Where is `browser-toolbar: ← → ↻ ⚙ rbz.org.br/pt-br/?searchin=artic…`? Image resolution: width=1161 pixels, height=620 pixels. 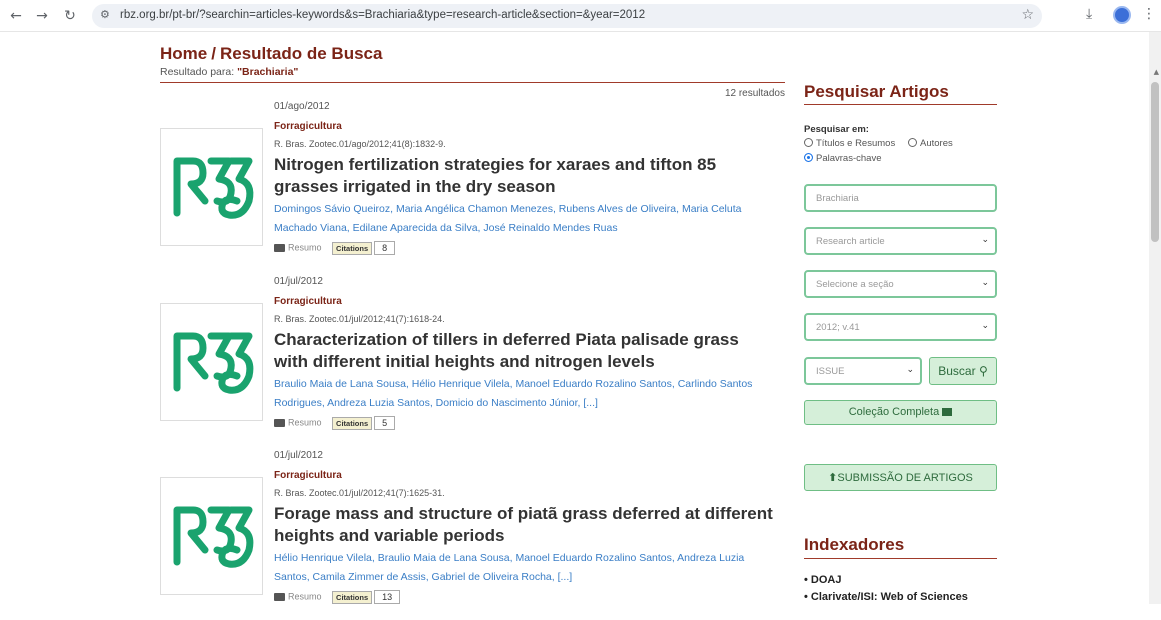 browser-toolbar: ← → ↻ ⚙ rbz.org.br/pt-br/?searchin=artic… is located at coordinates (580, 16).